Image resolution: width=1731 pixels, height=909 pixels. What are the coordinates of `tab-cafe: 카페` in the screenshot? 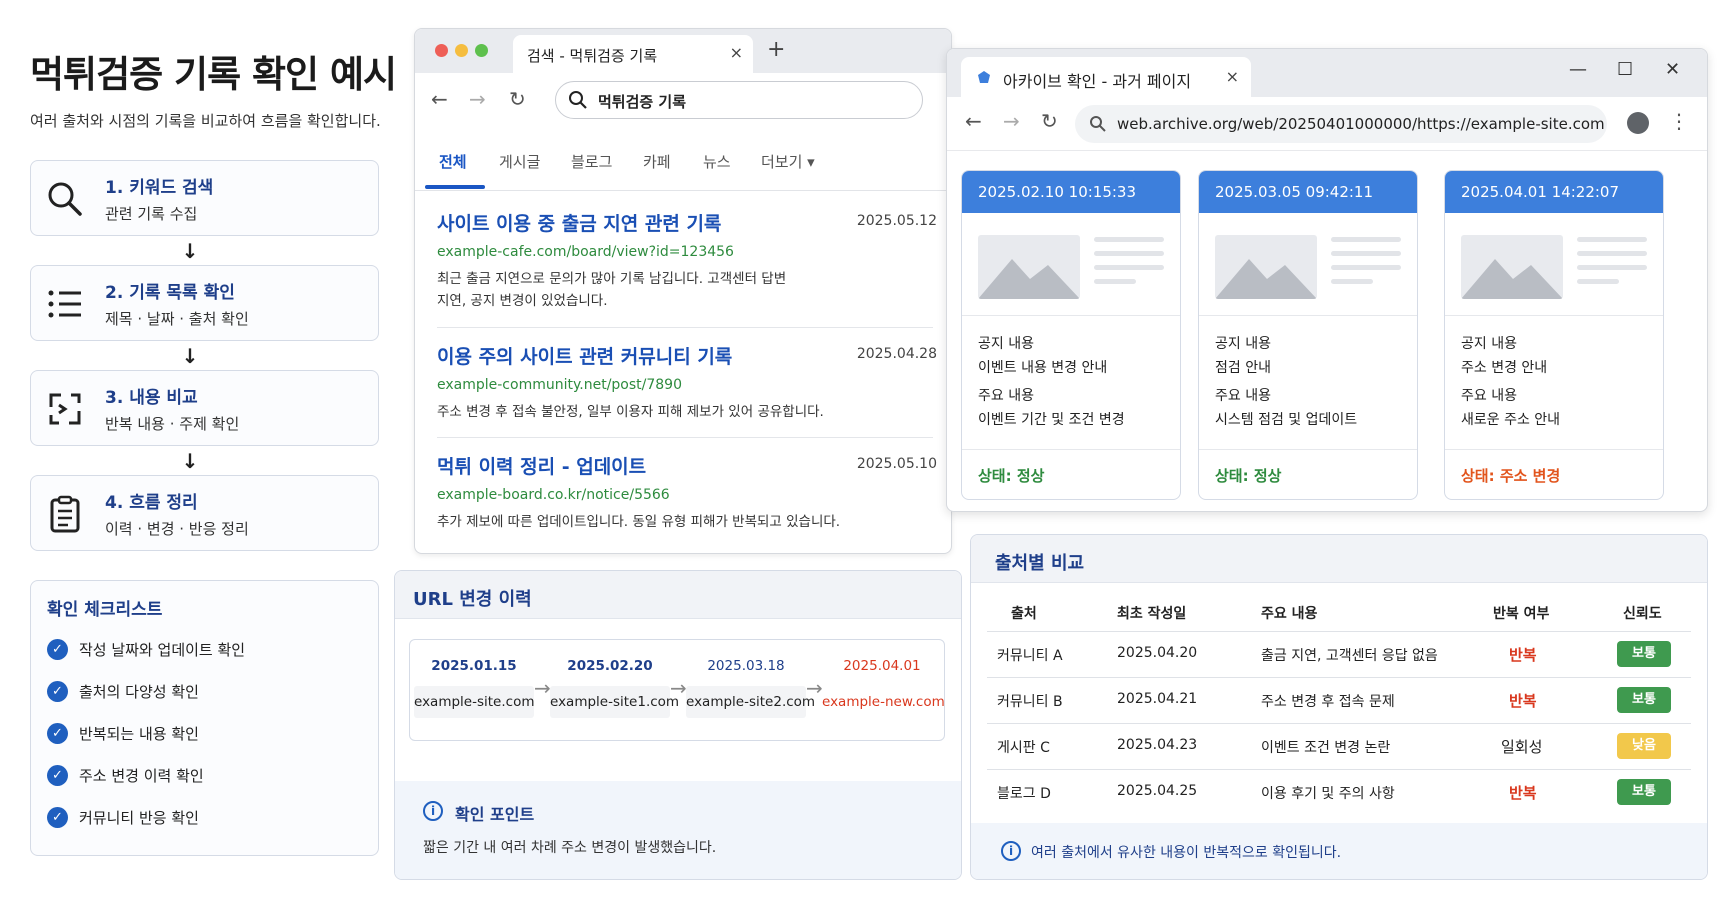 It's located at (657, 161).